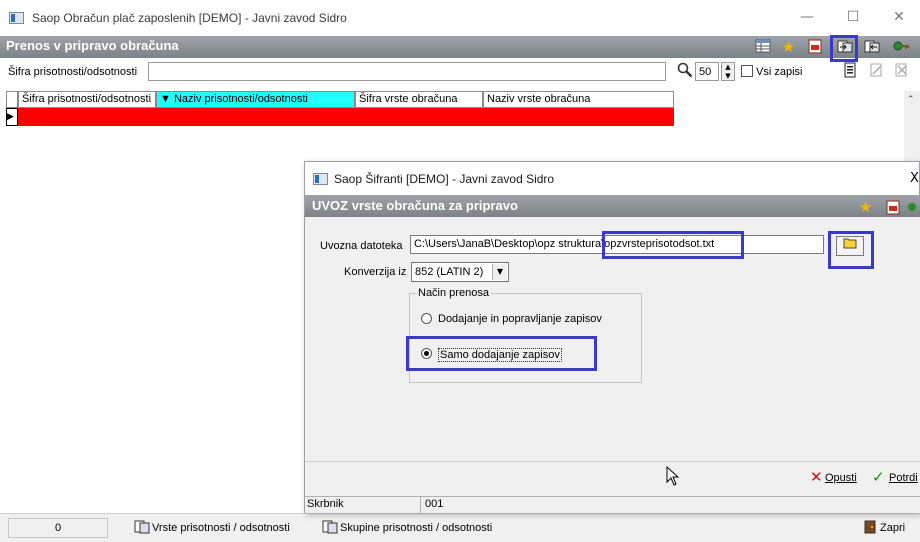  Describe the element at coordinates (12, 99) in the screenshot. I see `grid-corner` at that location.